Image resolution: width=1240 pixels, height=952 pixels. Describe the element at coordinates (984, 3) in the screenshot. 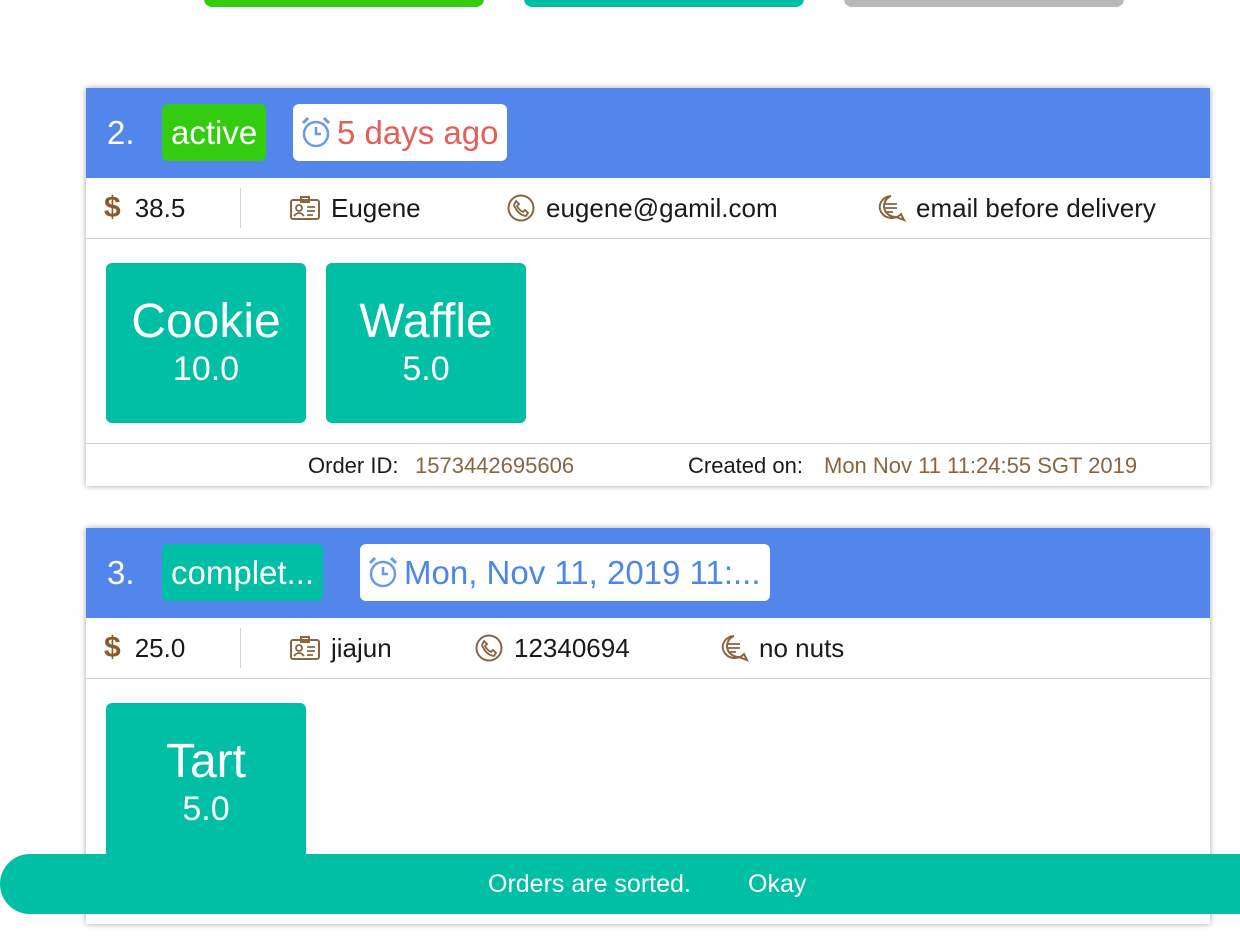

I see `top-button-grey` at that location.